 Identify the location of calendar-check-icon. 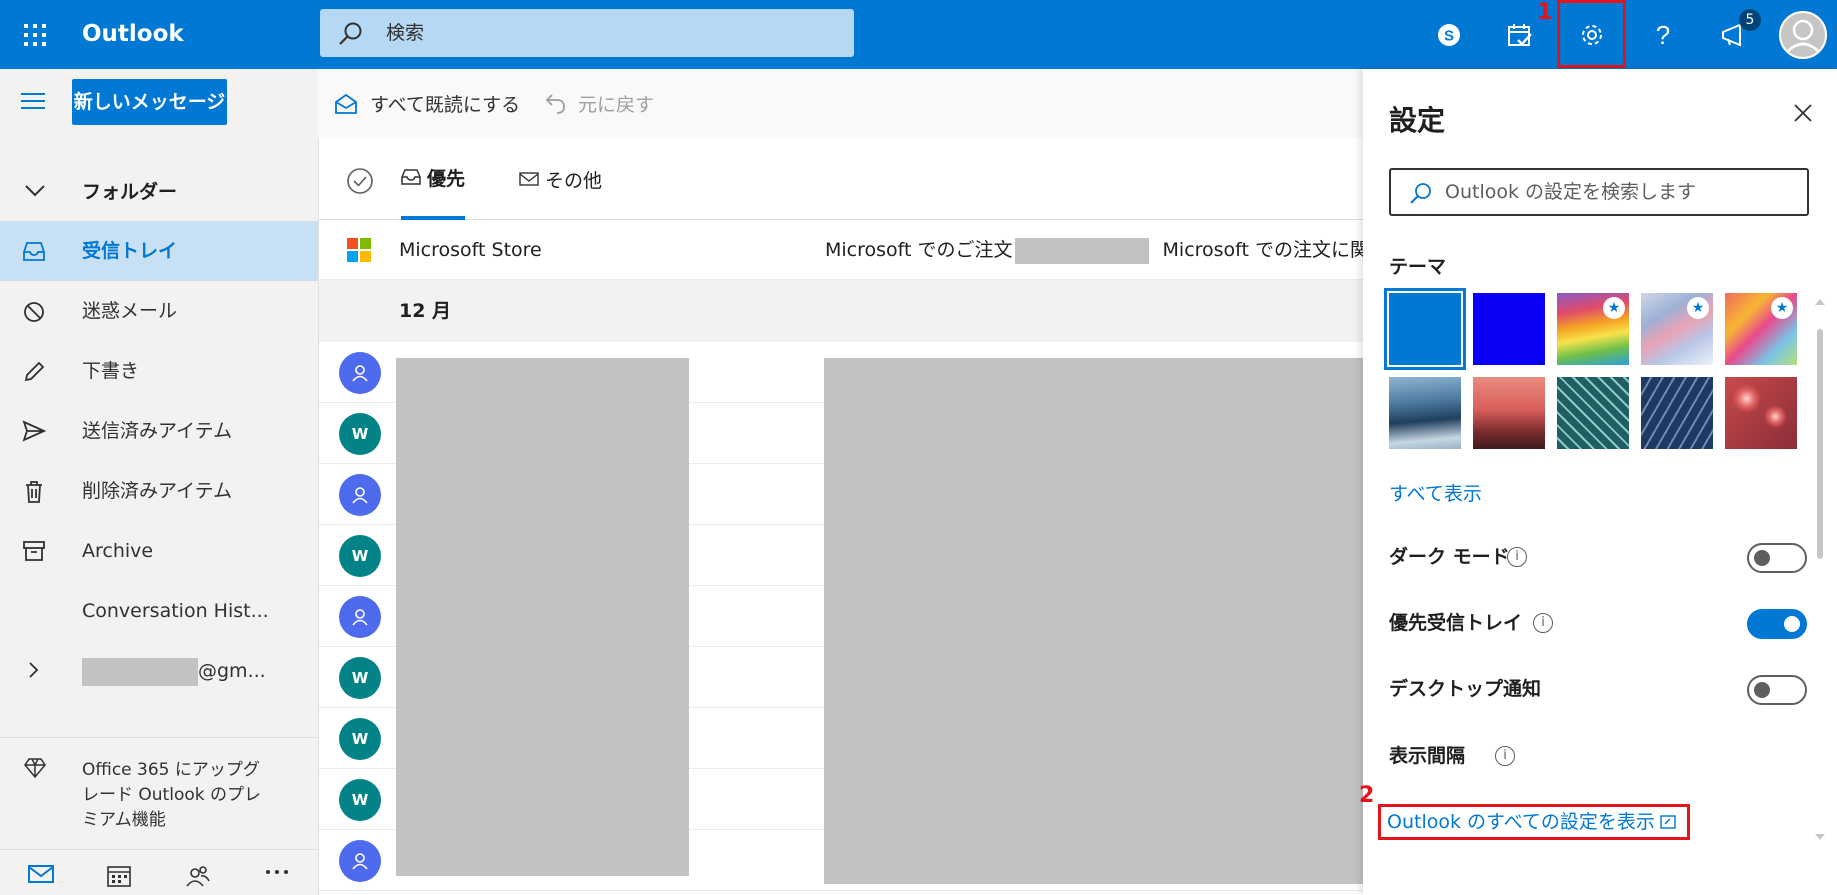
(1519, 34).